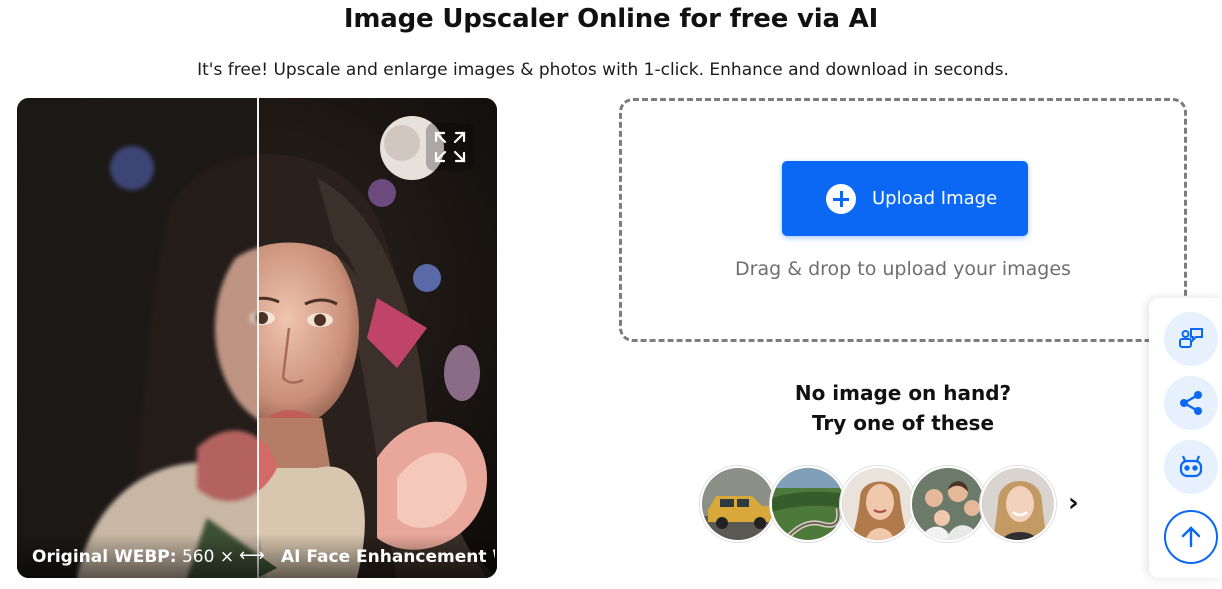 Image resolution: width=1222 pixels, height=589 pixels. I want to click on sample-images, so click(880, 504).